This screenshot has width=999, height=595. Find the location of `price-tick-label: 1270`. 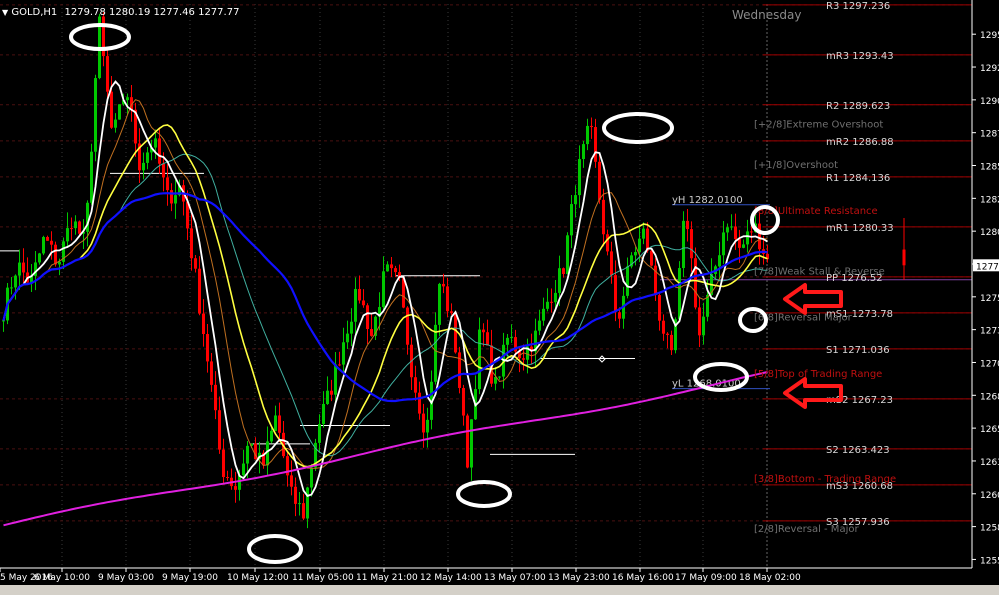

price-tick-label: 1270 is located at coordinates (989, 364).